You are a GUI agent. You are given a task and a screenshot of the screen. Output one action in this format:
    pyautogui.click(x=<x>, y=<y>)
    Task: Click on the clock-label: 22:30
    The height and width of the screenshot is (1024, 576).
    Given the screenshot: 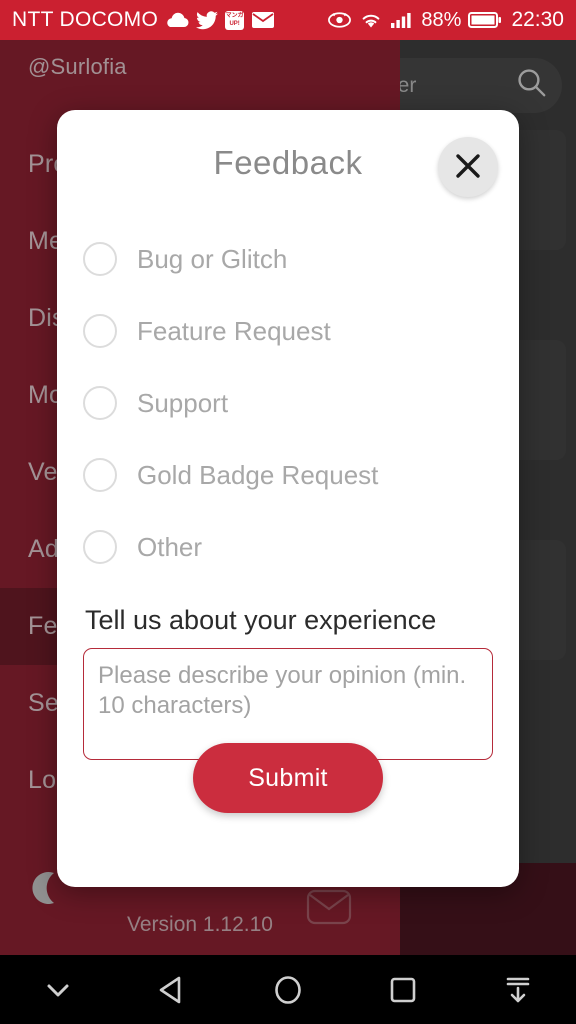 What is the action you would take?
    pyautogui.click(x=537, y=19)
    